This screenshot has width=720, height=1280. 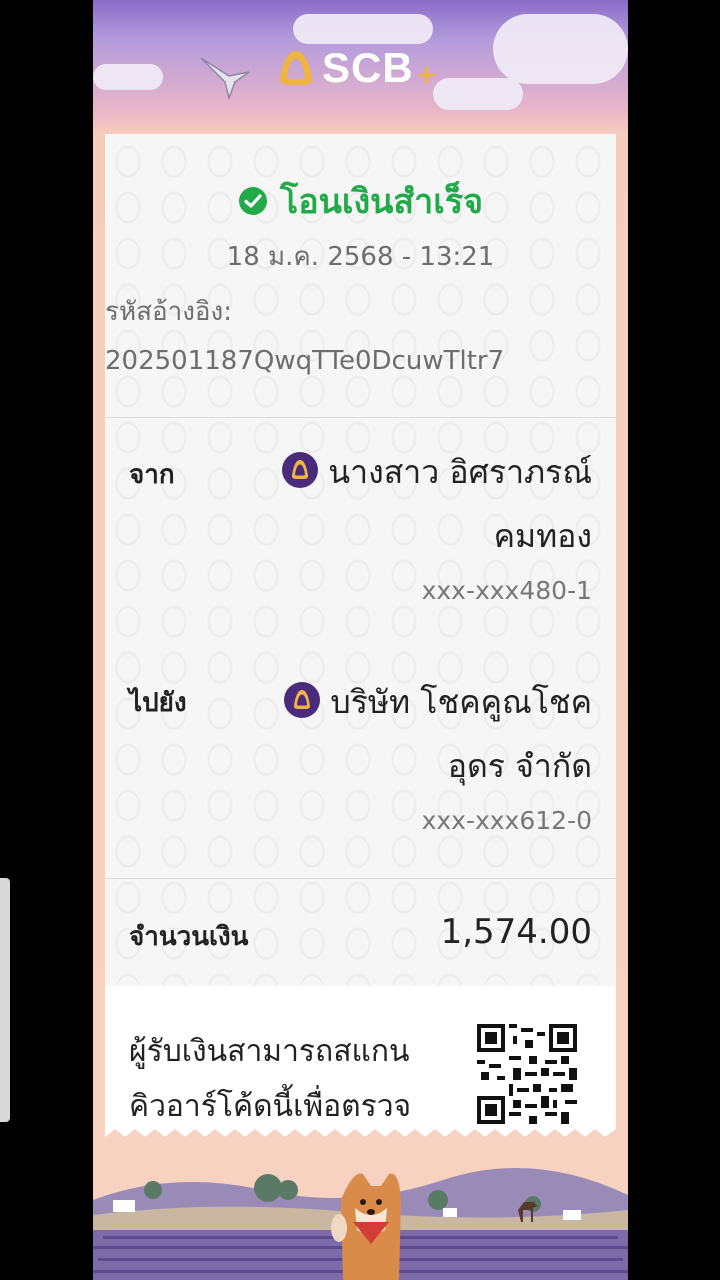 I want to click on scb-logo: SCB +, so click(x=356, y=68).